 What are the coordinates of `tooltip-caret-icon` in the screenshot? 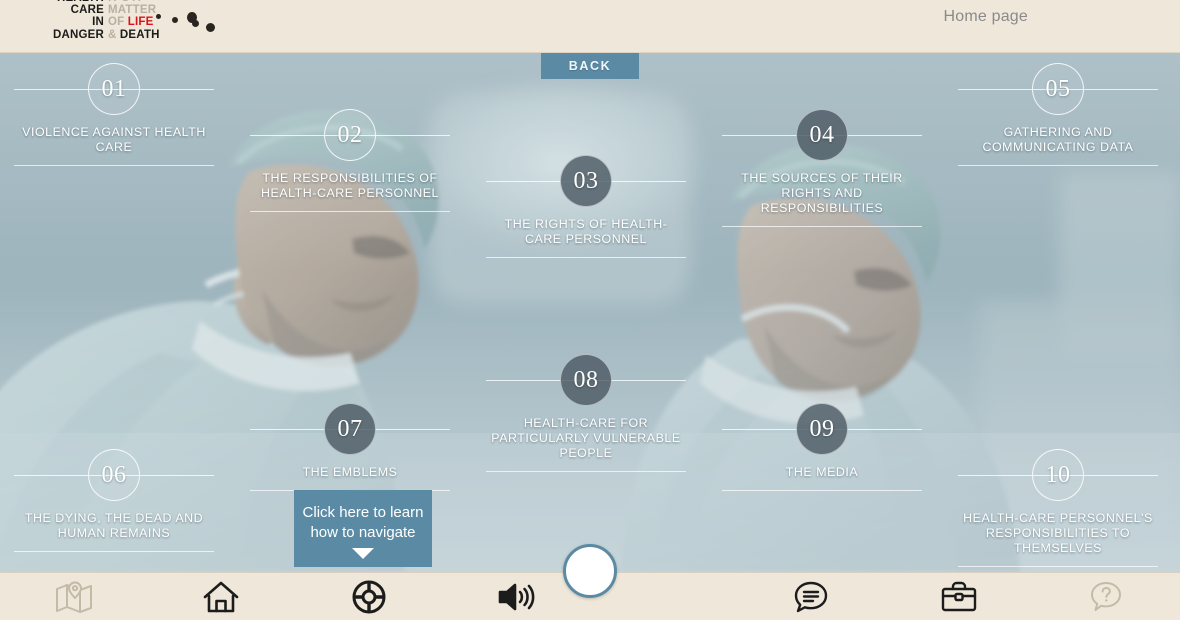 It's located at (363, 553).